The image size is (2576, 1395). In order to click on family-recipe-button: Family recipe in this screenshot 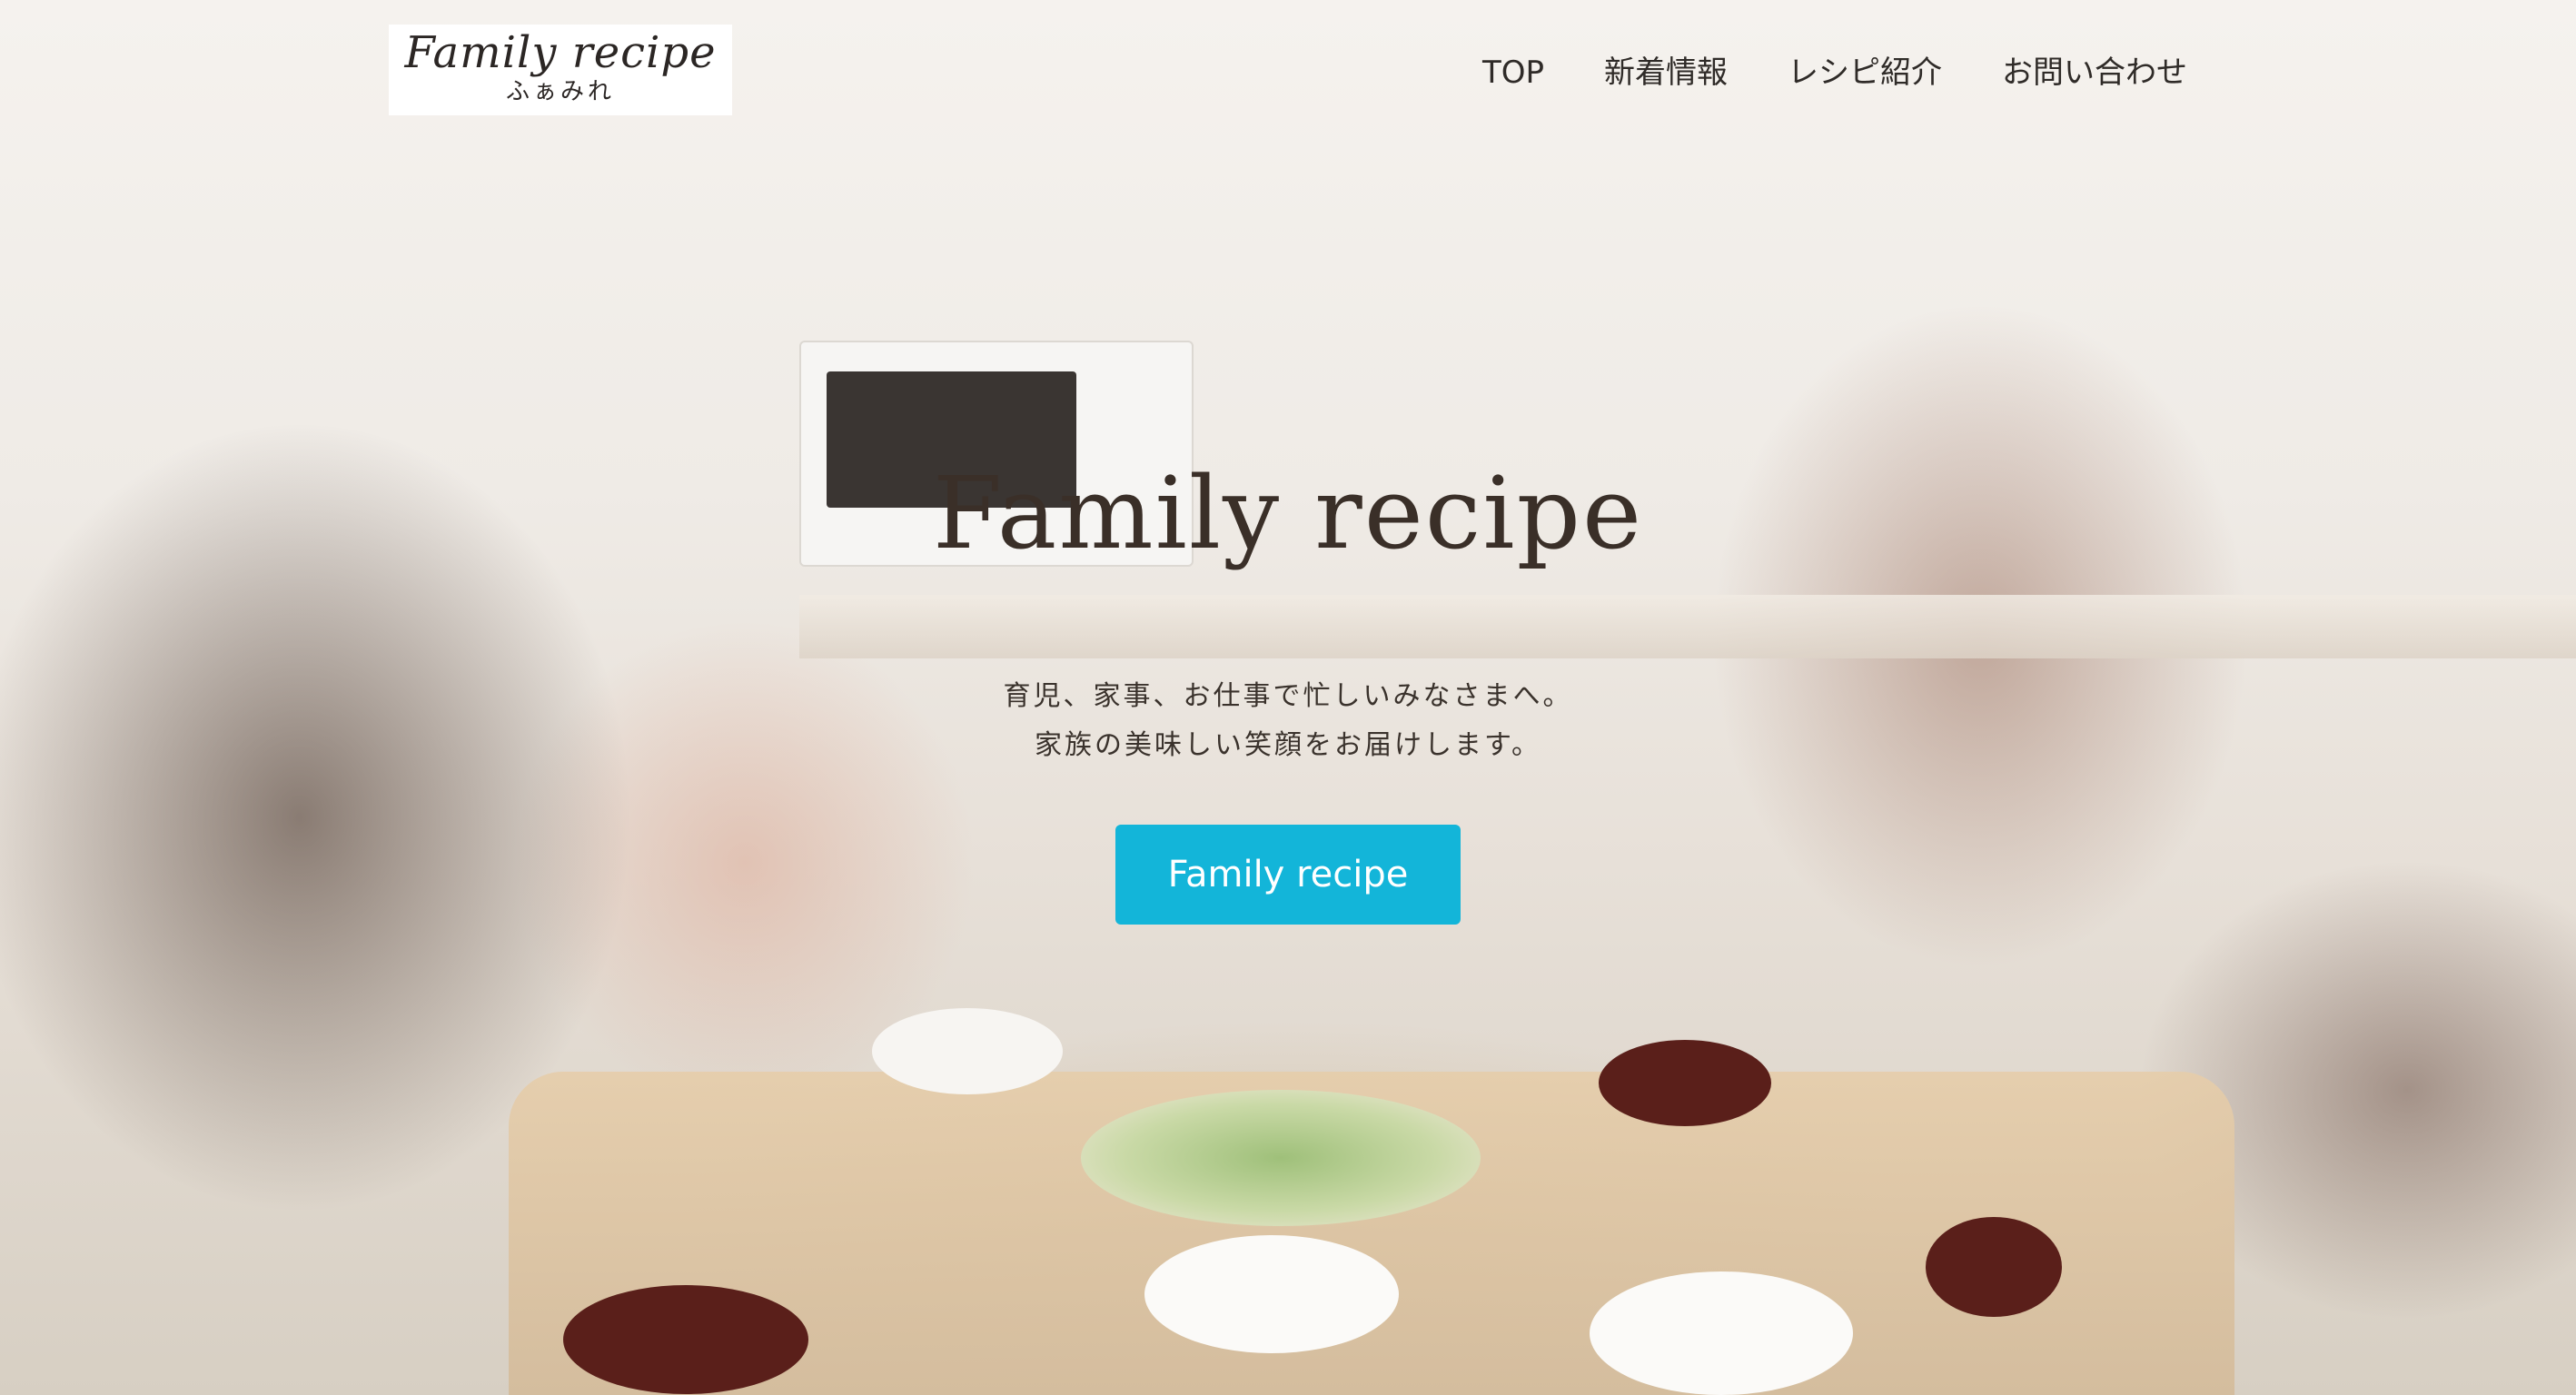, I will do `click(1288, 875)`.